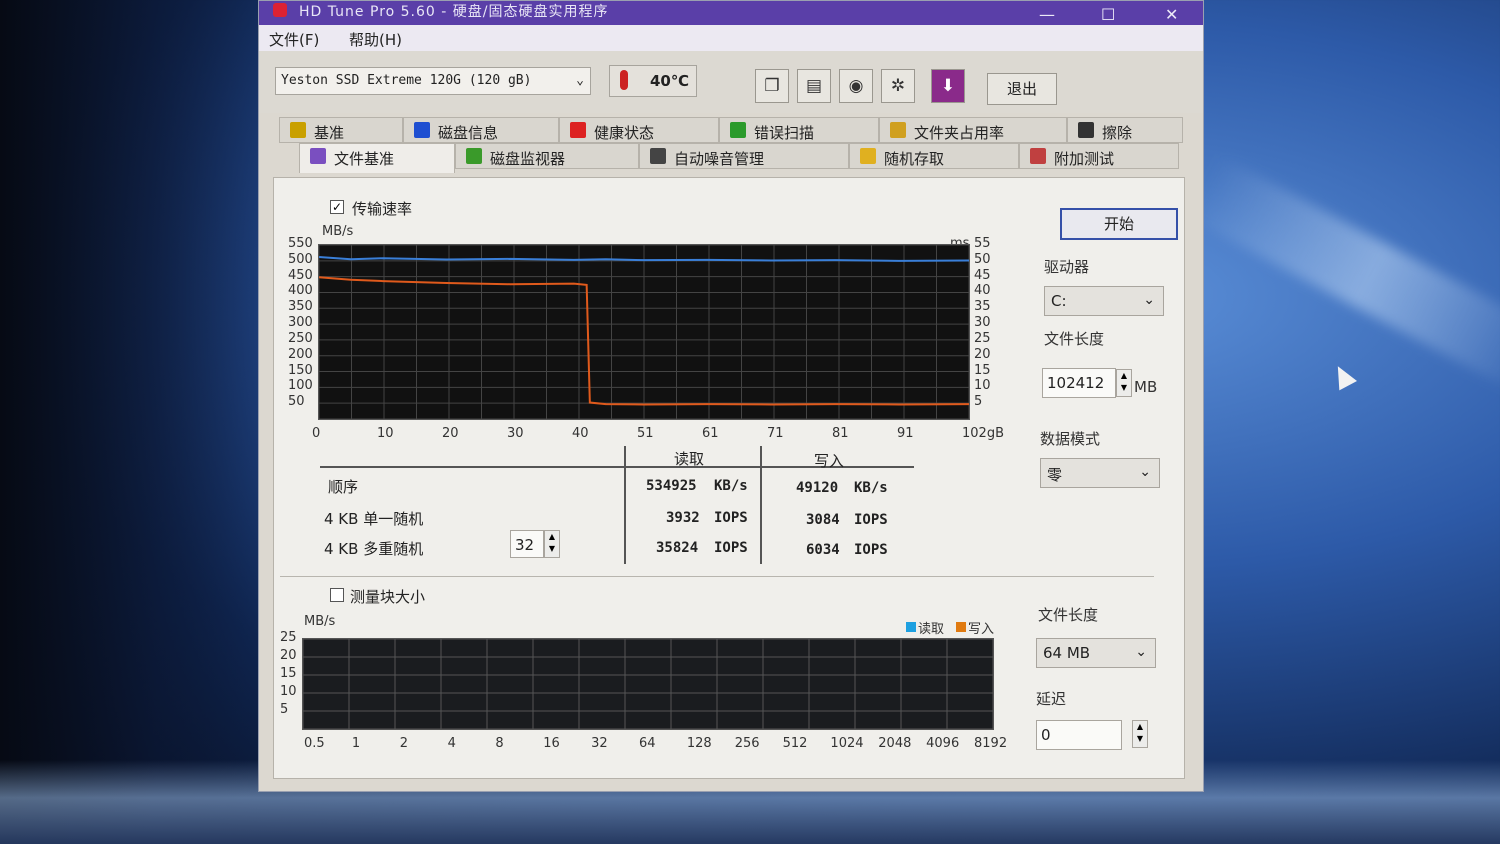  I want to click on legend-read-swatch, so click(911, 627).